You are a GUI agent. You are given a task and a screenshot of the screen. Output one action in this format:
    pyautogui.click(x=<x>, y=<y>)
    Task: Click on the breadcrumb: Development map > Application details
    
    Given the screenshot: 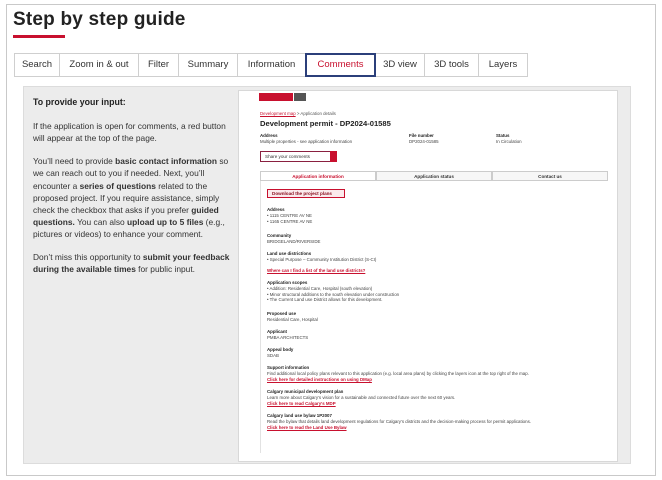 What is the action you would take?
    pyautogui.click(x=298, y=113)
    